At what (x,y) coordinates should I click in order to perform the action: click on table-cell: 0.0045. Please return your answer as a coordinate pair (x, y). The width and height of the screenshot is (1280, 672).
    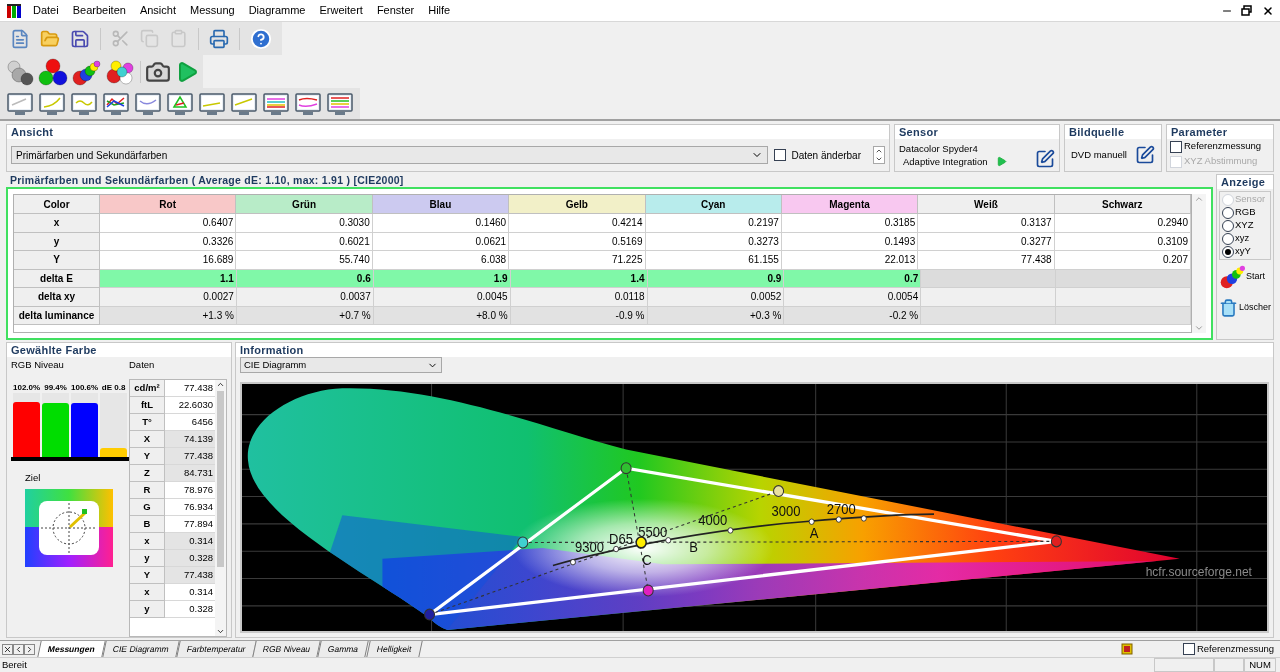
    Looking at the image, I should click on (442, 297).